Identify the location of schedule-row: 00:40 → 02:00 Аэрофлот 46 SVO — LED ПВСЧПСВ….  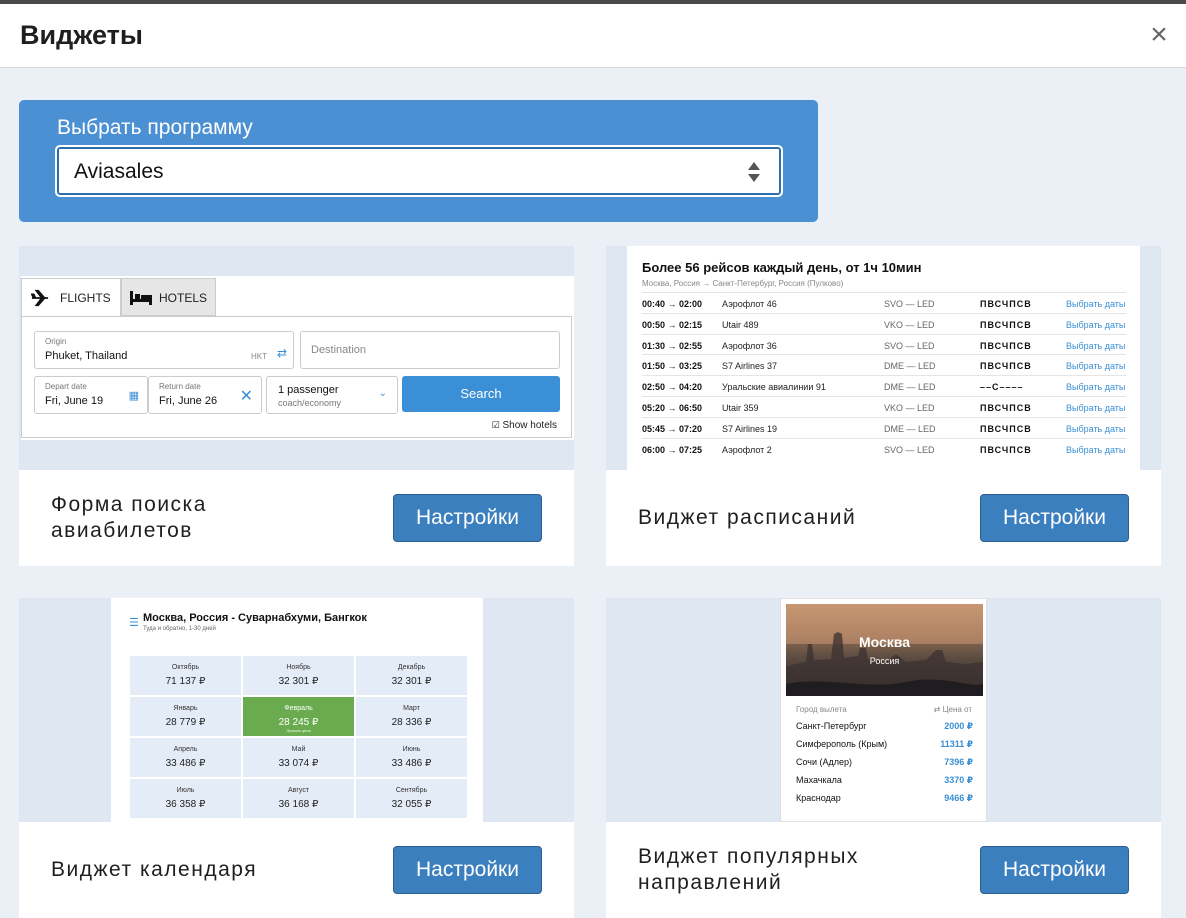
(884, 302).